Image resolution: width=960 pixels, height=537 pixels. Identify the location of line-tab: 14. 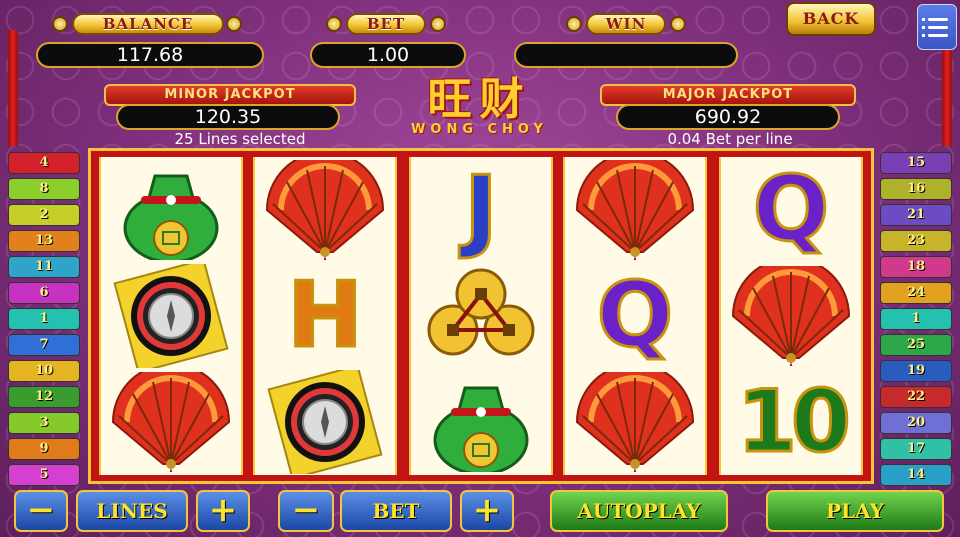
(916, 475).